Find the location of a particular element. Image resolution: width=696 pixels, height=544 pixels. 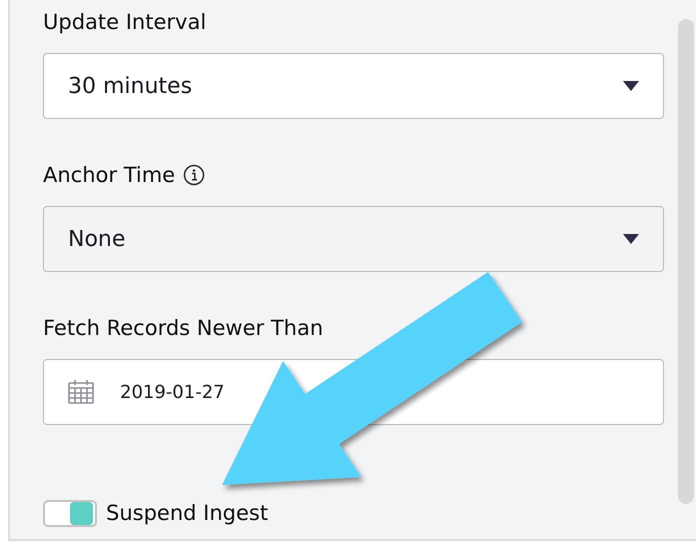

field-label: Update Interval is located at coordinates (124, 22).